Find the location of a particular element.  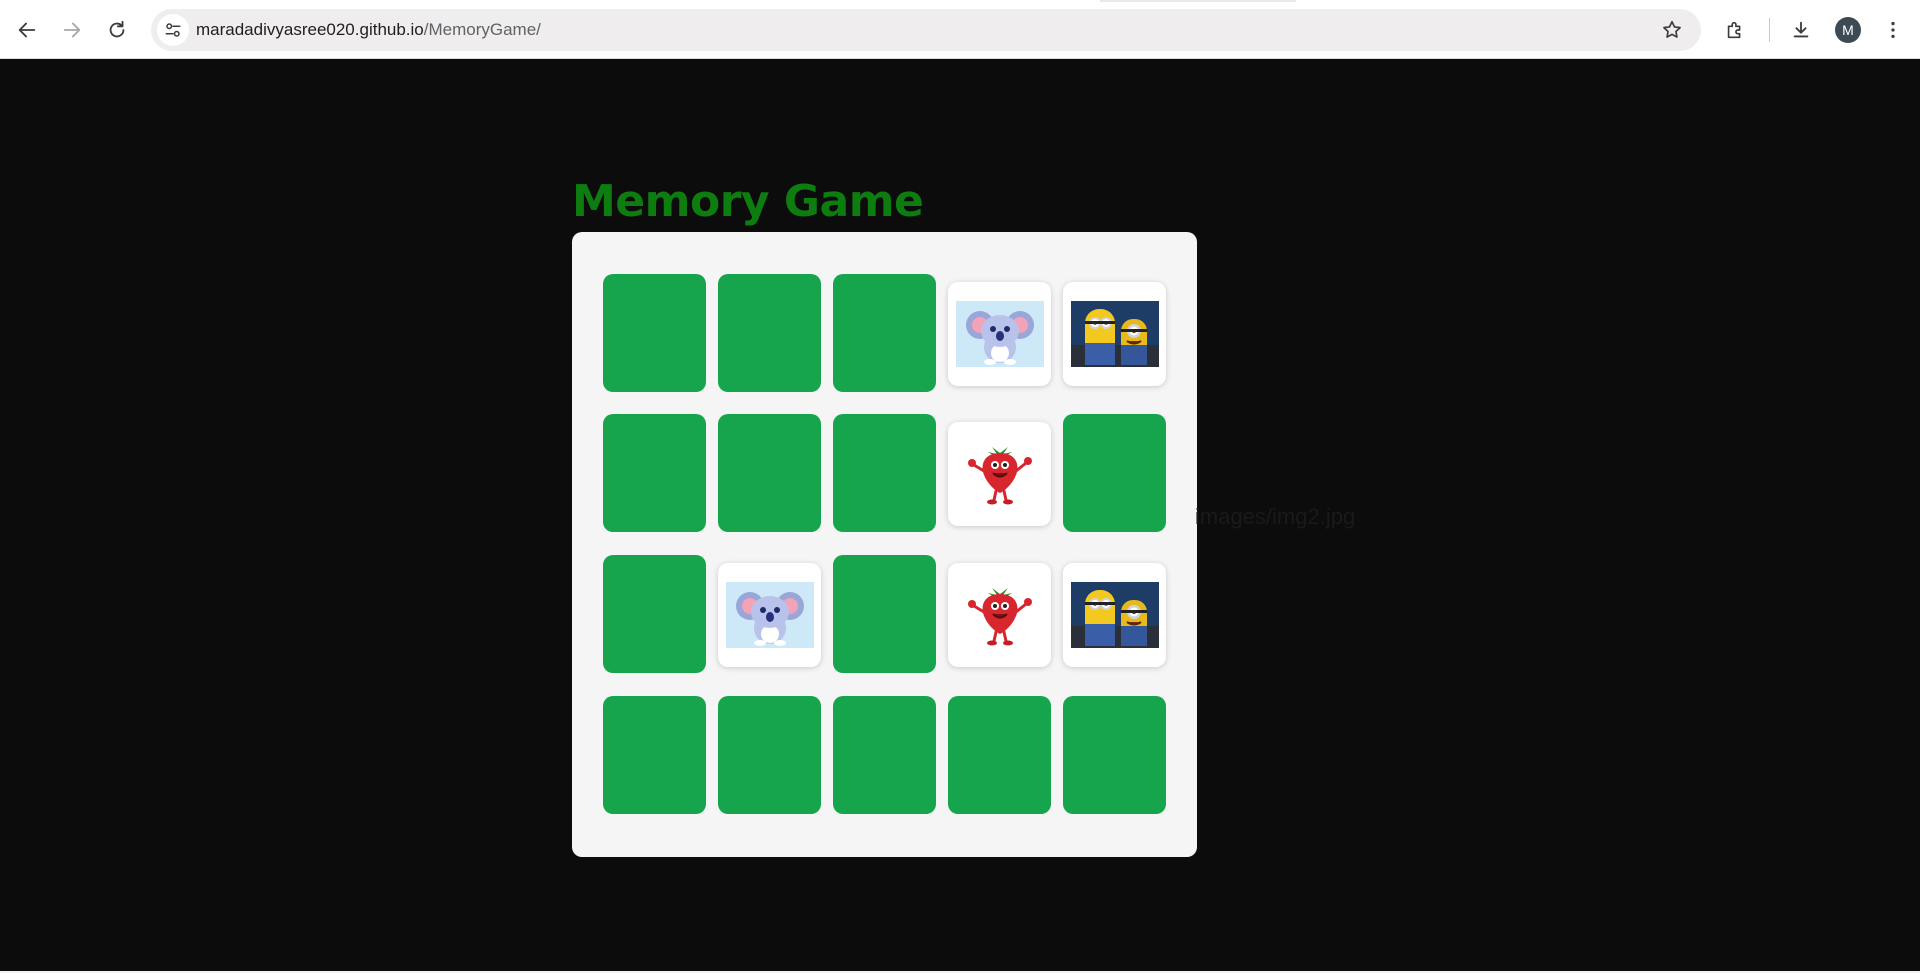

reload-button is located at coordinates (117, 30).